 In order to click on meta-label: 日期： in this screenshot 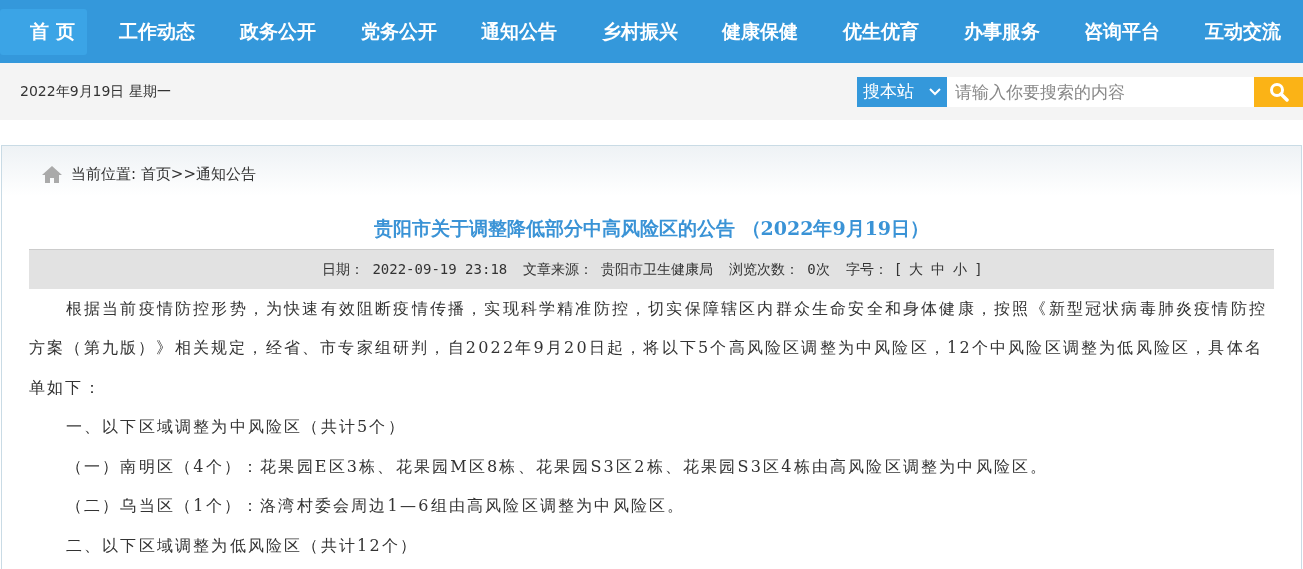, I will do `click(343, 269)`.